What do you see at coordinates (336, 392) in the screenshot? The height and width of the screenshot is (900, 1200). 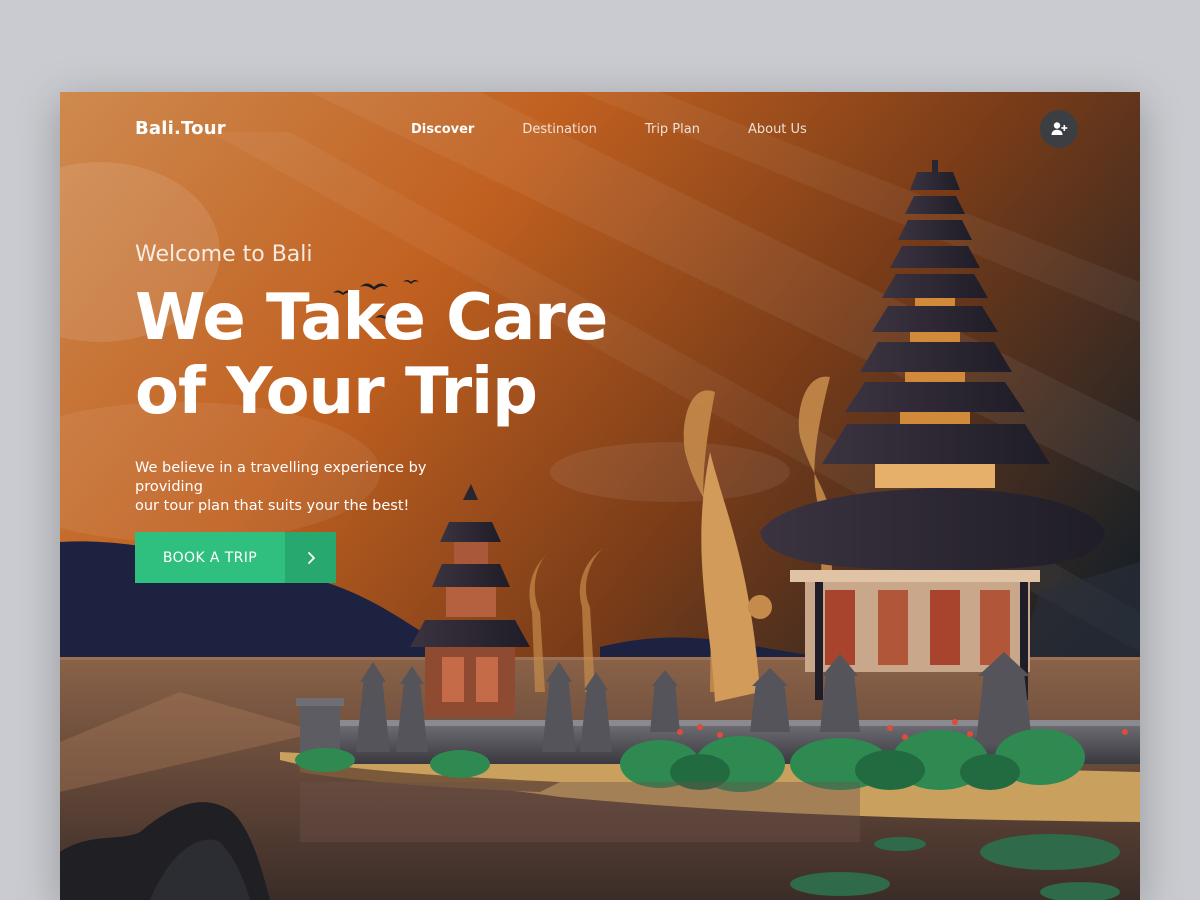 I see `headline-line-2: of Your Trip` at bounding box center [336, 392].